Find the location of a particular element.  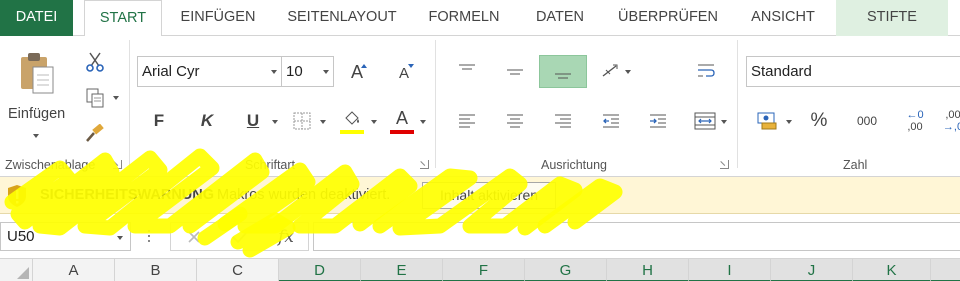

text-orientation-icon is located at coordinates (610, 70).